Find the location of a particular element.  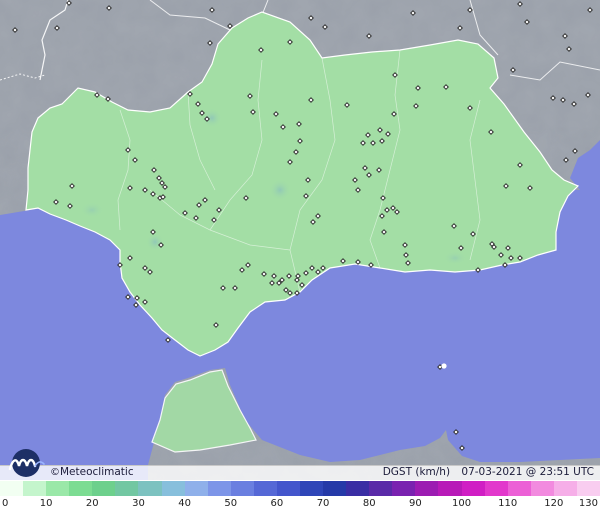

map-meta: DGST (km/h) 07-03-2021 @ 23:51 UTC is located at coordinates (484, 472).